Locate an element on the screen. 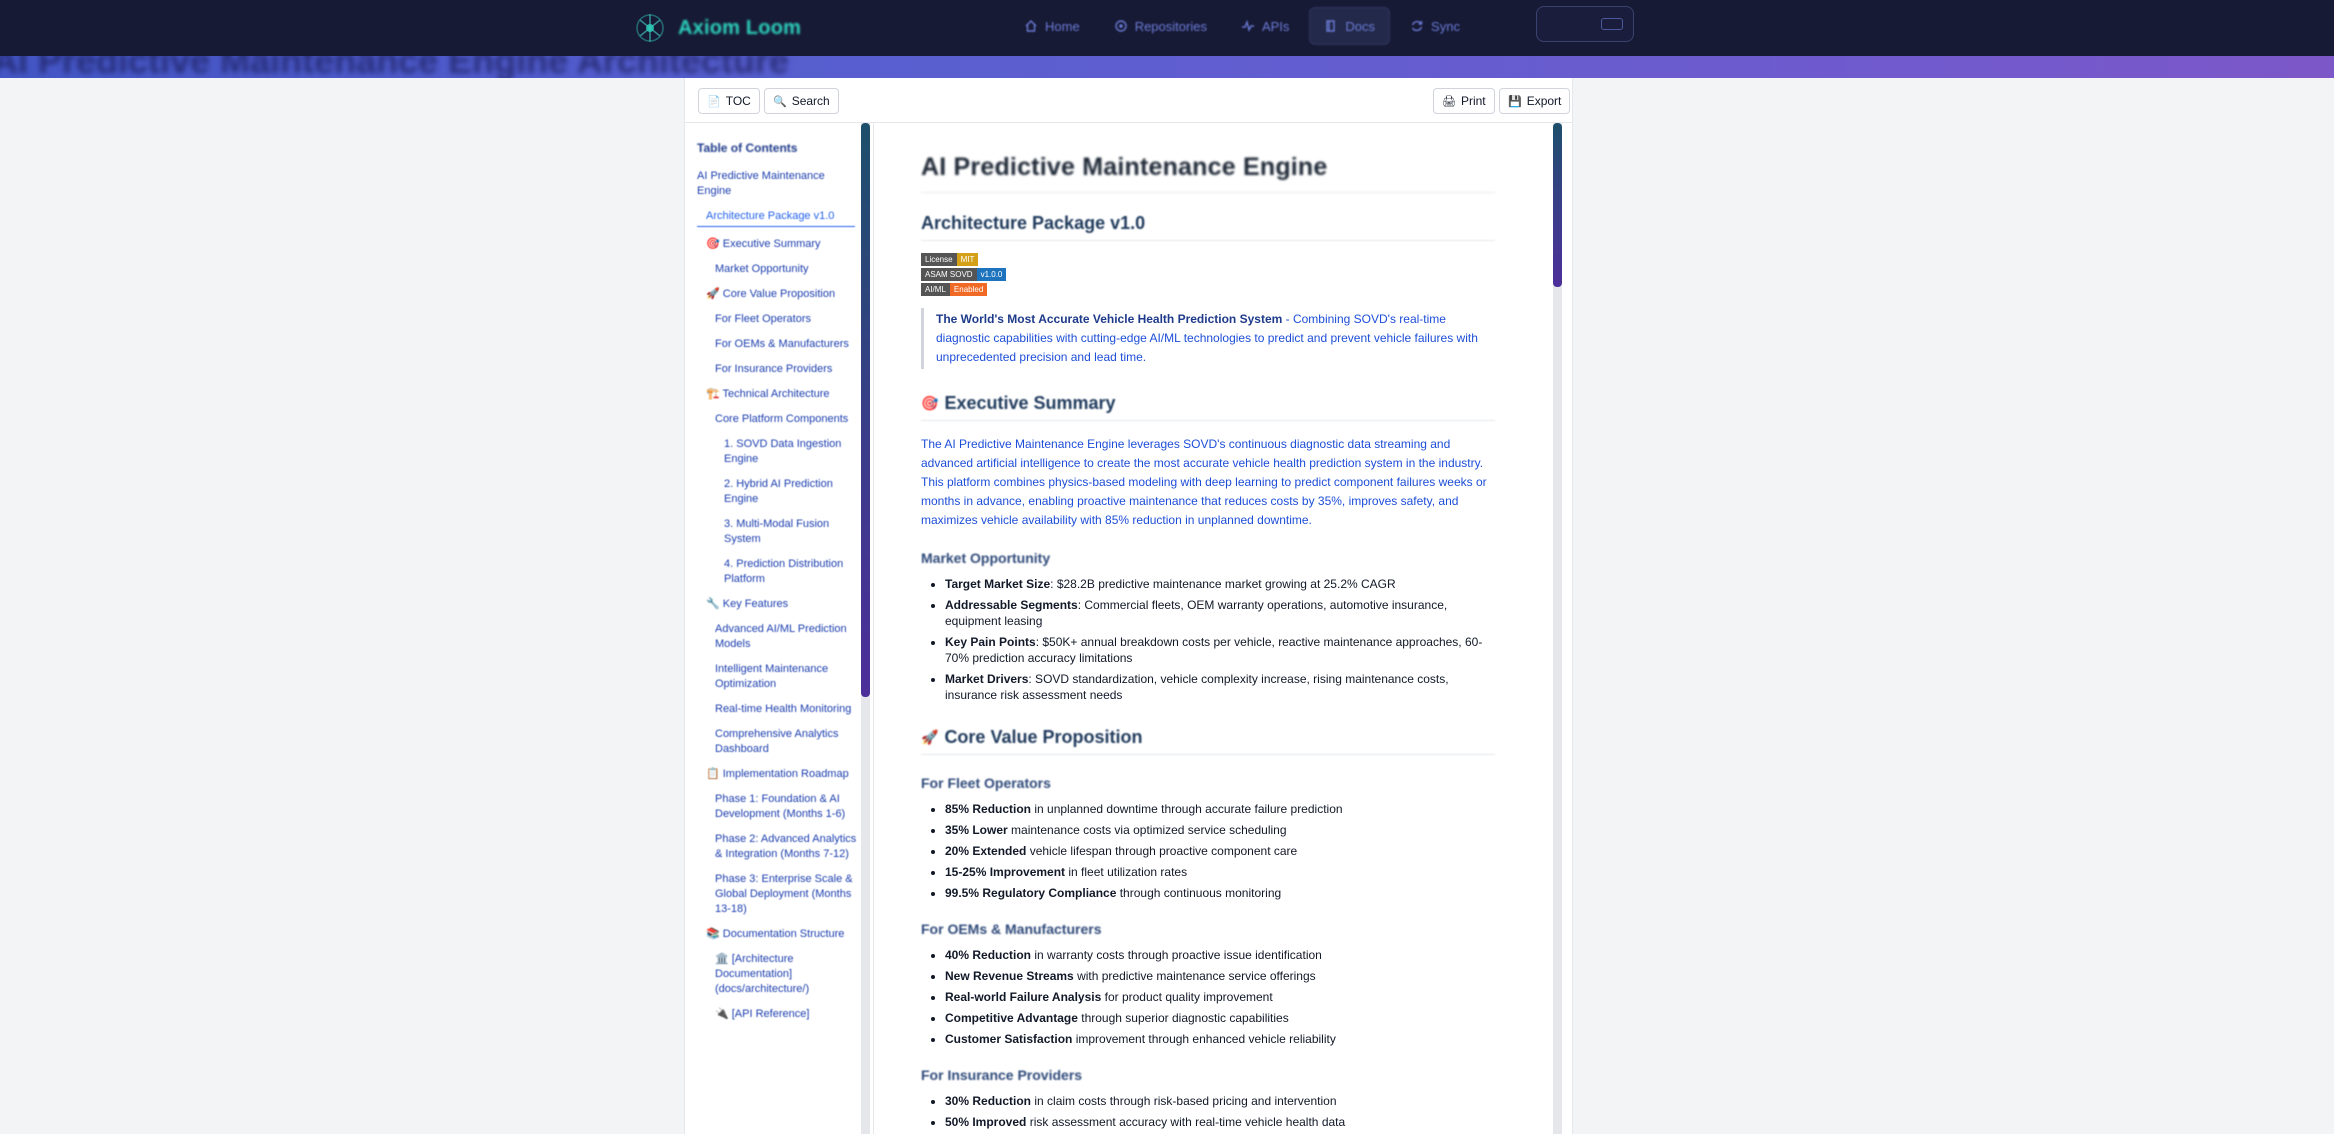 The height and width of the screenshot is (1134, 2334). doc-subtitle: Architecture Package v1.0 is located at coordinates (1208, 227).